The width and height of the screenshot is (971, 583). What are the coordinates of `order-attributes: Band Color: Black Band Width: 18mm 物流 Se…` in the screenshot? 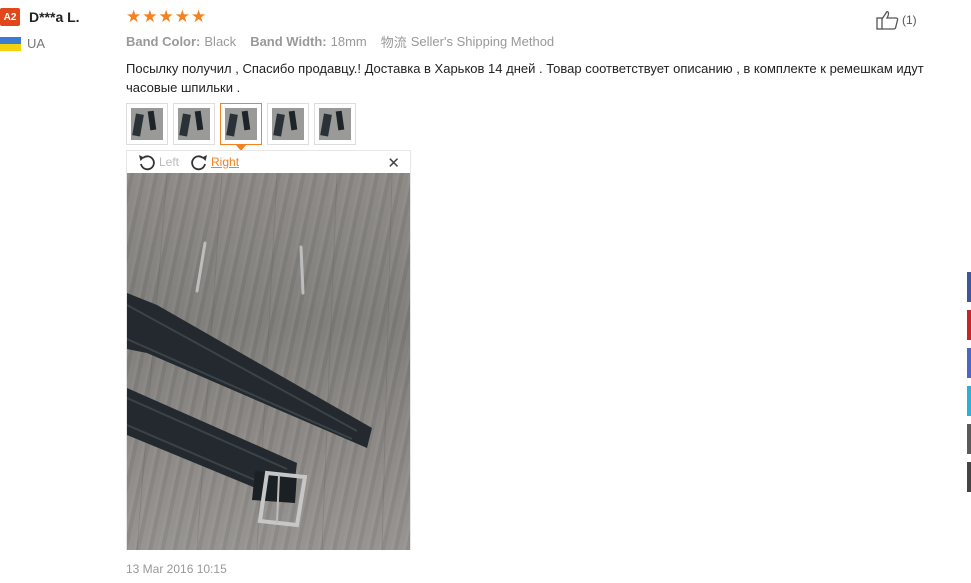 It's located at (526, 41).